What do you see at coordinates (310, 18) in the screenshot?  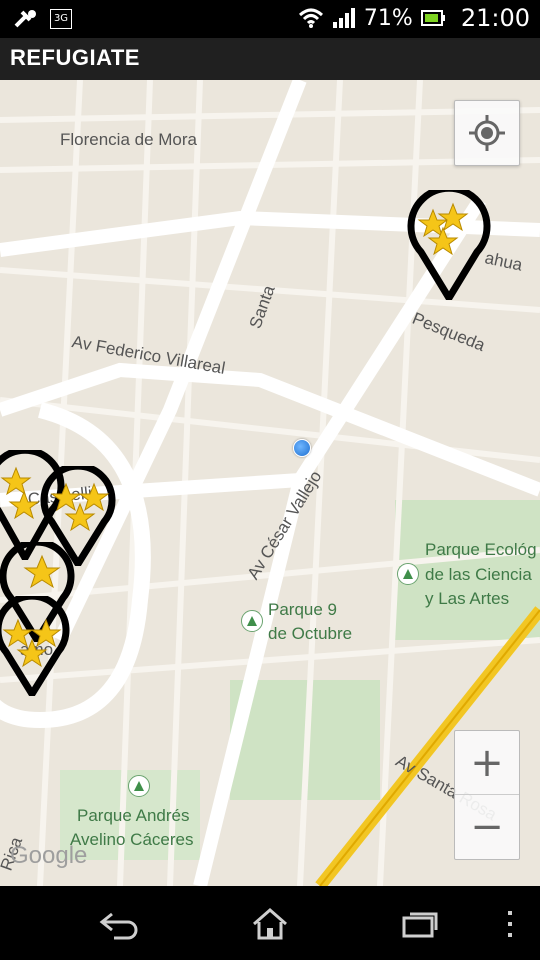 I see `wifi-icon` at bounding box center [310, 18].